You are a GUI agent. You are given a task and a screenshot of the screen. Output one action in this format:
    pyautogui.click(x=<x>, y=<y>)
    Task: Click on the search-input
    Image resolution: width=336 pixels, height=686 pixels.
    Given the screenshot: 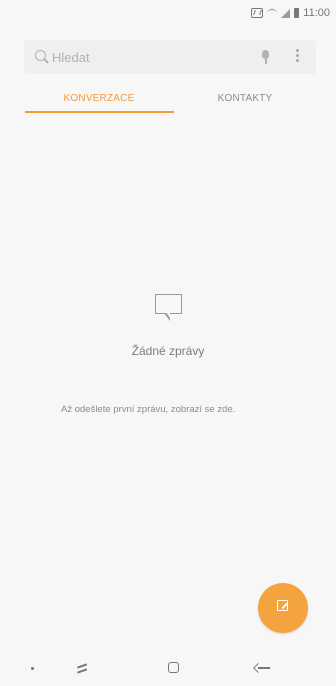 What is the action you would take?
    pyautogui.click(x=142, y=57)
    